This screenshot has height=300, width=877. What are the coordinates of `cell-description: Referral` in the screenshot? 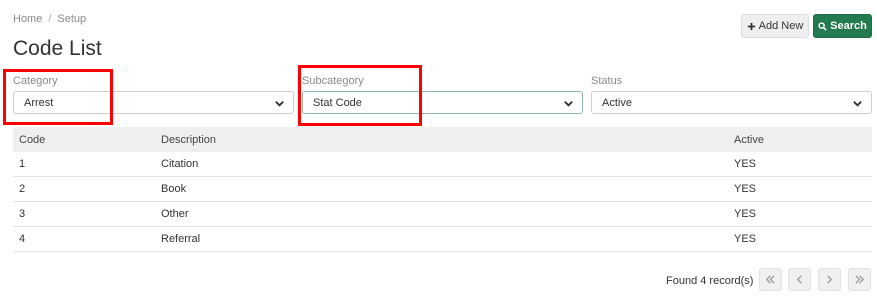 It's located at (181, 239).